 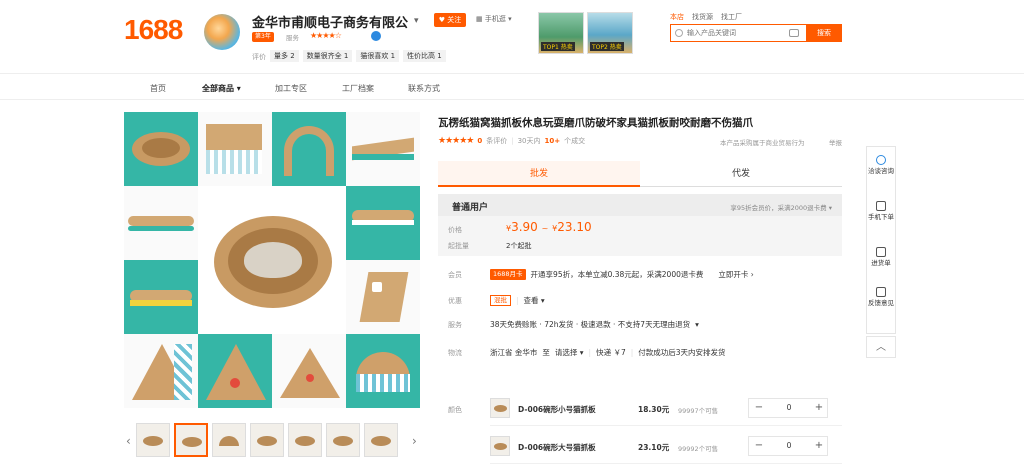 I want to click on search-tab-factory: 找工厂, so click(x=731, y=17).